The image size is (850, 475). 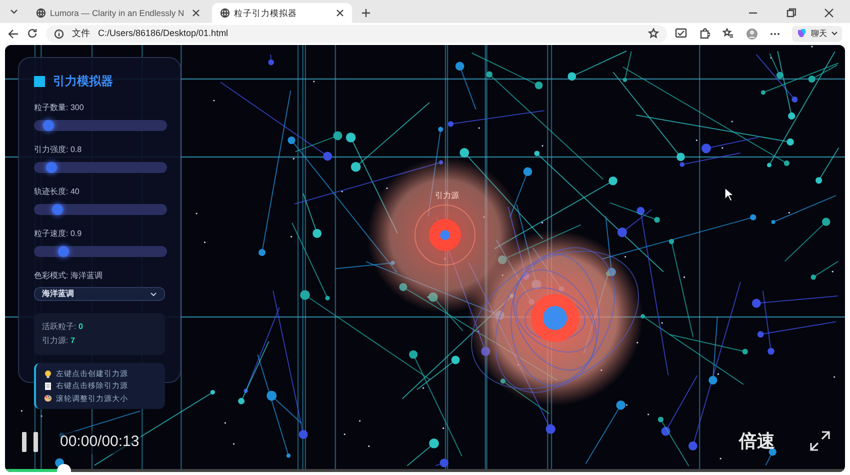 I want to click on favorites-icon, so click(x=728, y=33).